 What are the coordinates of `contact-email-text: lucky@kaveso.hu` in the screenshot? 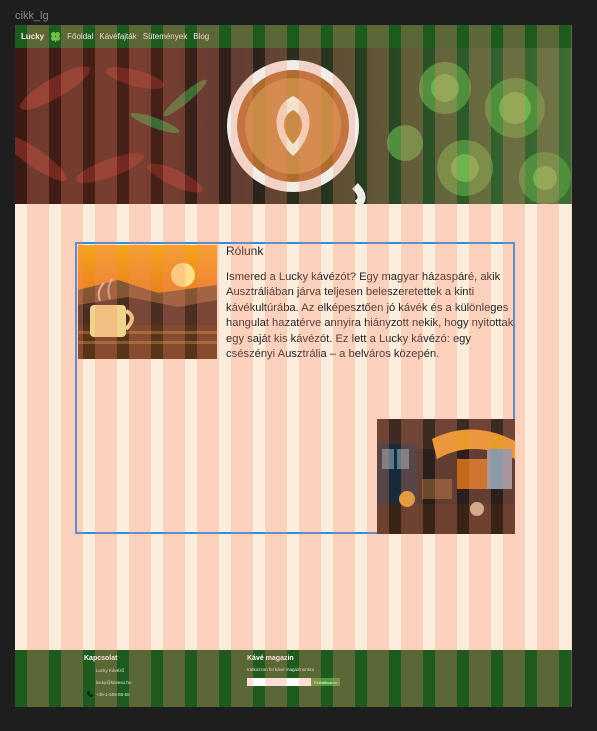 It's located at (113, 682).